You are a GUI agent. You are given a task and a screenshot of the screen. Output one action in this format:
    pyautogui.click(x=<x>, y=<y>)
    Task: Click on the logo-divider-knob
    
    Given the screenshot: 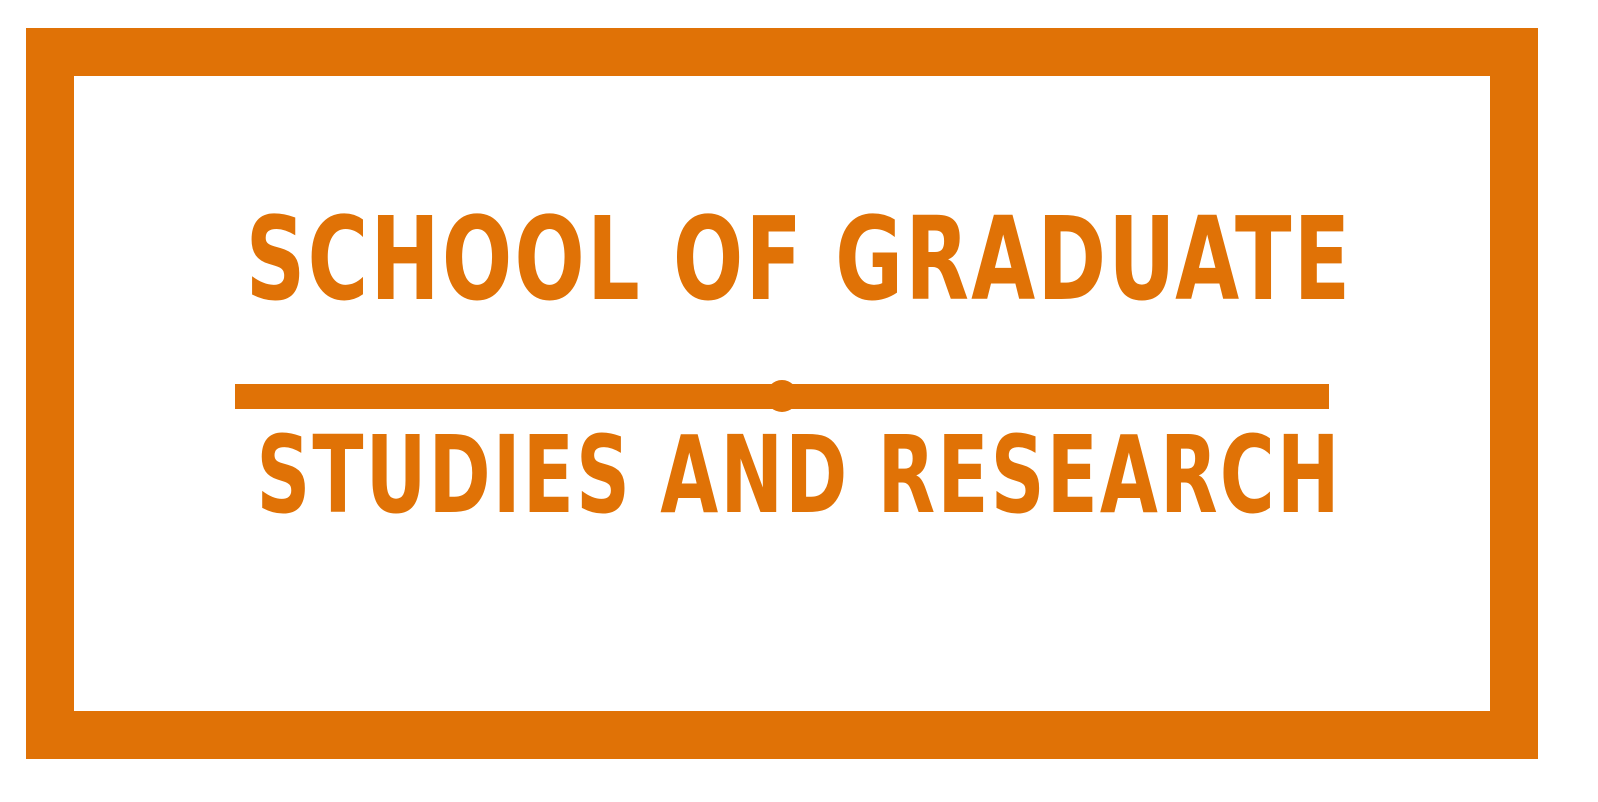 What is the action you would take?
    pyautogui.click(x=782, y=396)
    